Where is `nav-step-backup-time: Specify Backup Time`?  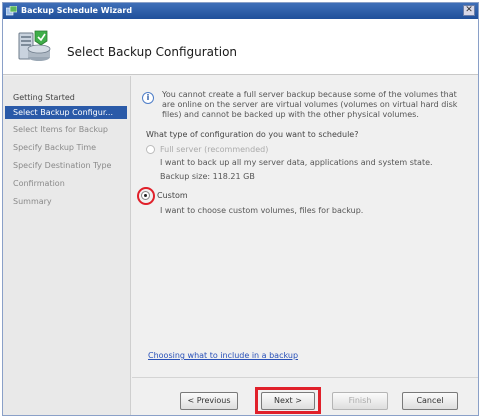 nav-step-backup-time: Specify Backup Time is located at coordinates (55, 147).